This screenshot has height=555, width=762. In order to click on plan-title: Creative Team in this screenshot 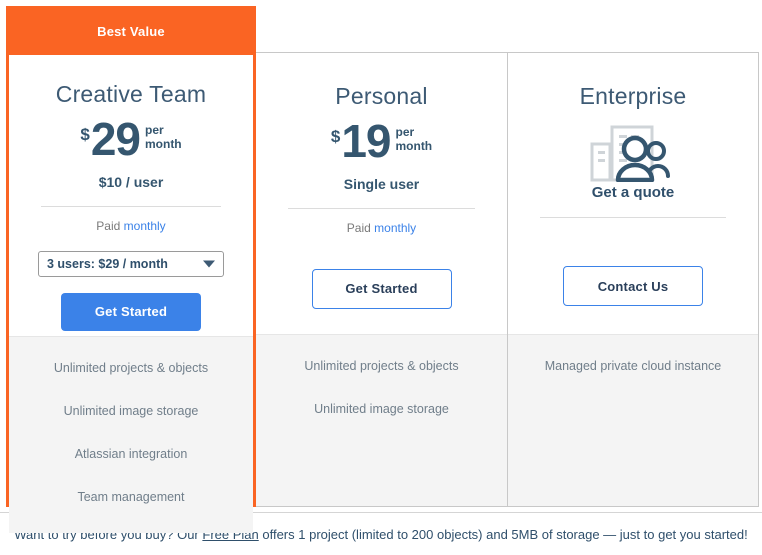, I will do `click(131, 94)`.